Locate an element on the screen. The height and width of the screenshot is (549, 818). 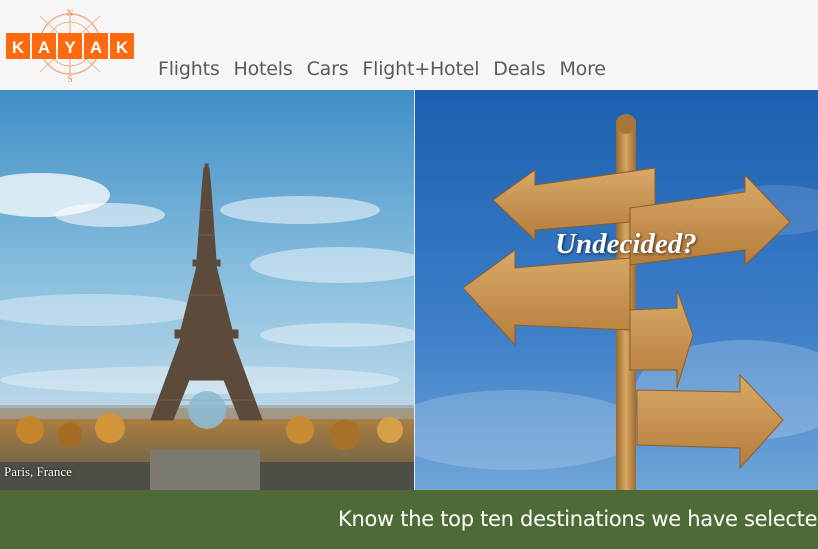
nav-more: More is located at coordinates (582, 69).